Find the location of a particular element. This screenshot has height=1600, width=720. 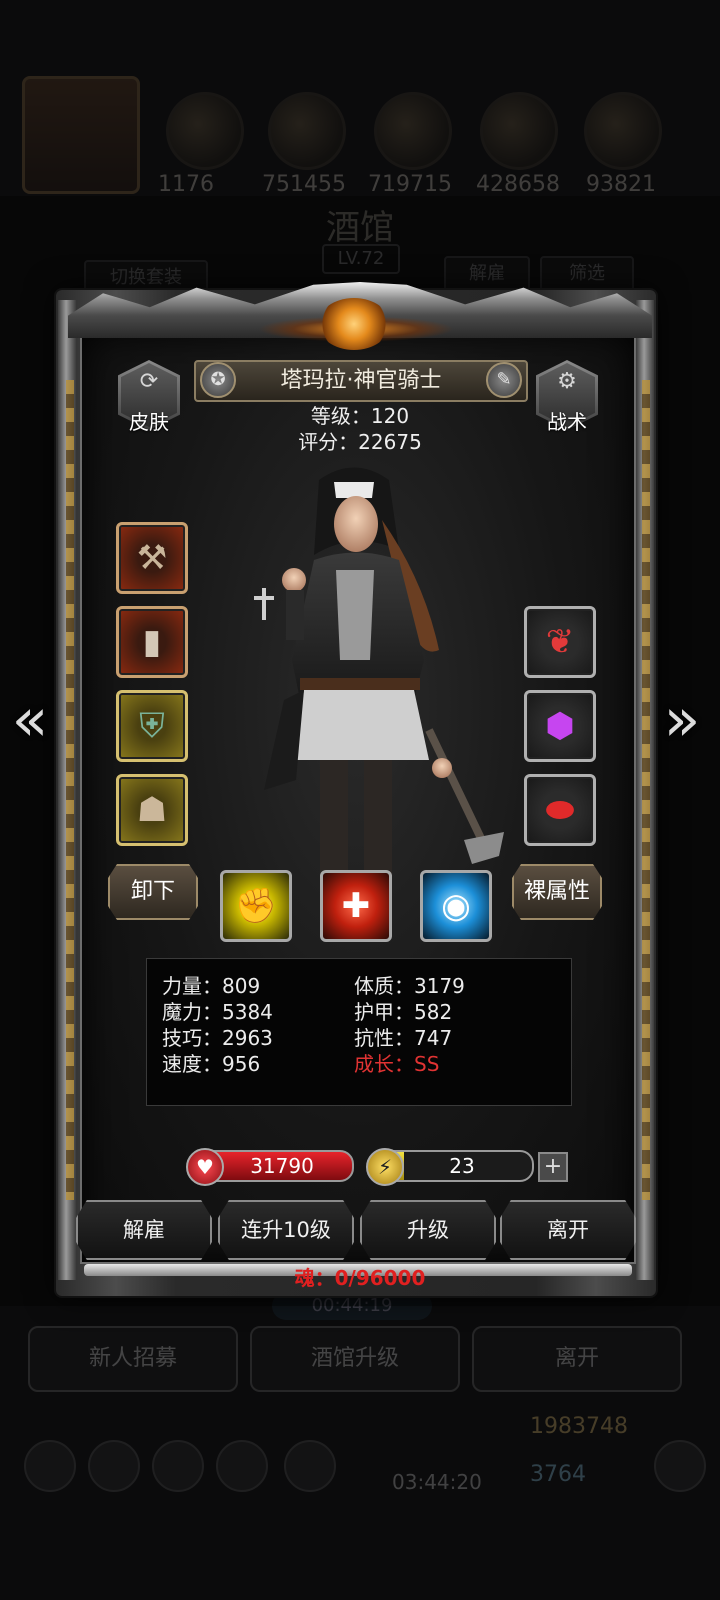

equip-slot-ring: ⬬ is located at coordinates (560, 810).